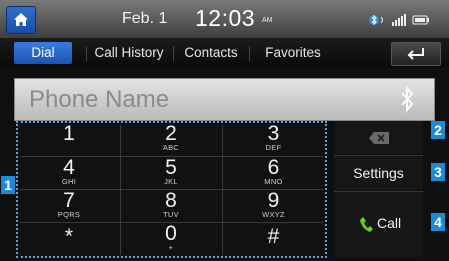  Describe the element at coordinates (273, 167) in the screenshot. I see `key-digit: 6` at that location.